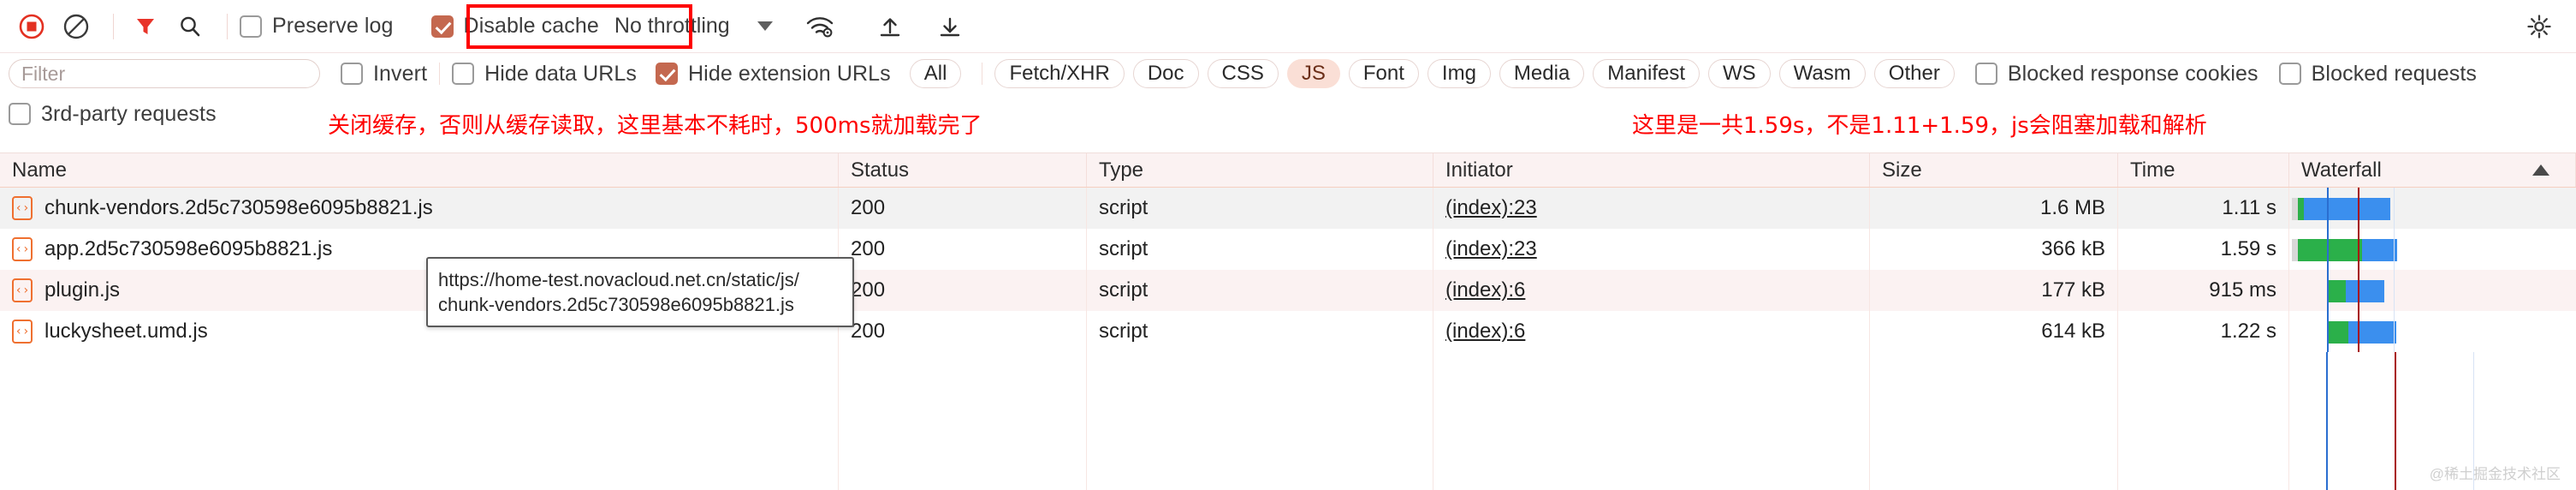 The width and height of the screenshot is (2576, 490). Describe the element at coordinates (1994, 170) in the screenshot. I see `column-header-size: Size` at that location.